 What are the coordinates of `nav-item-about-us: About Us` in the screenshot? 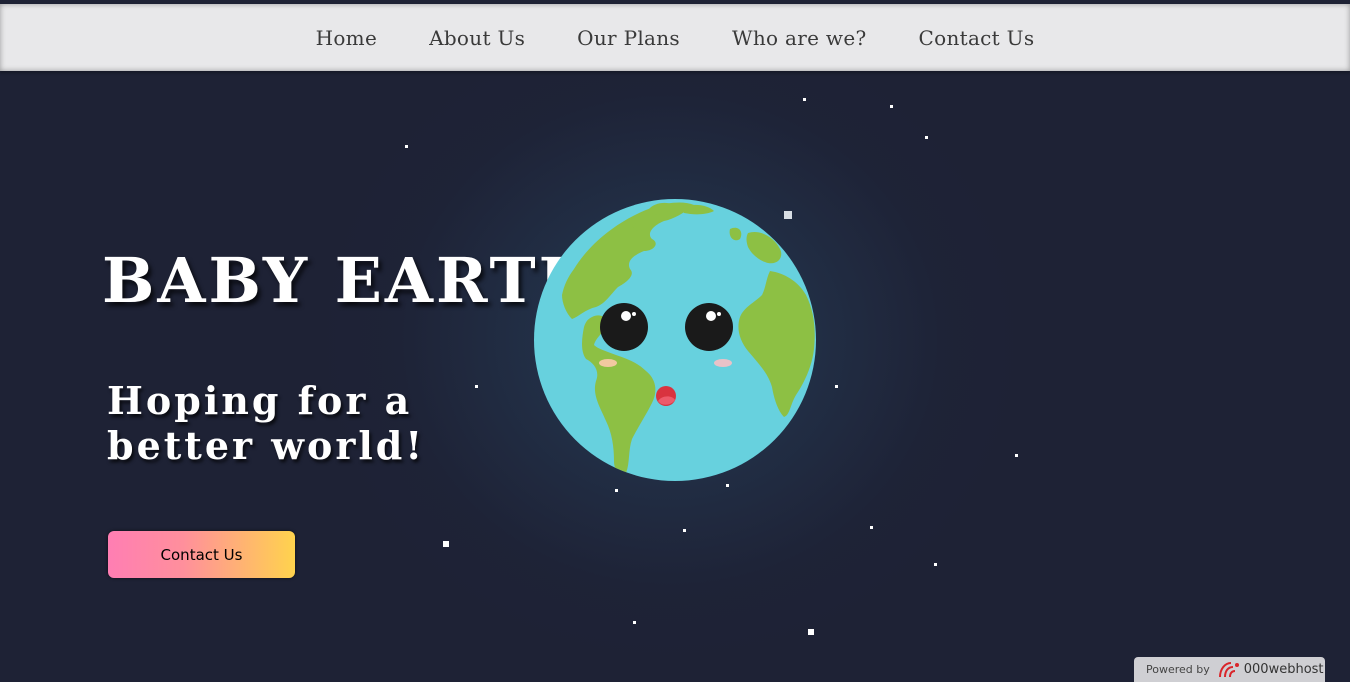 It's located at (477, 38).